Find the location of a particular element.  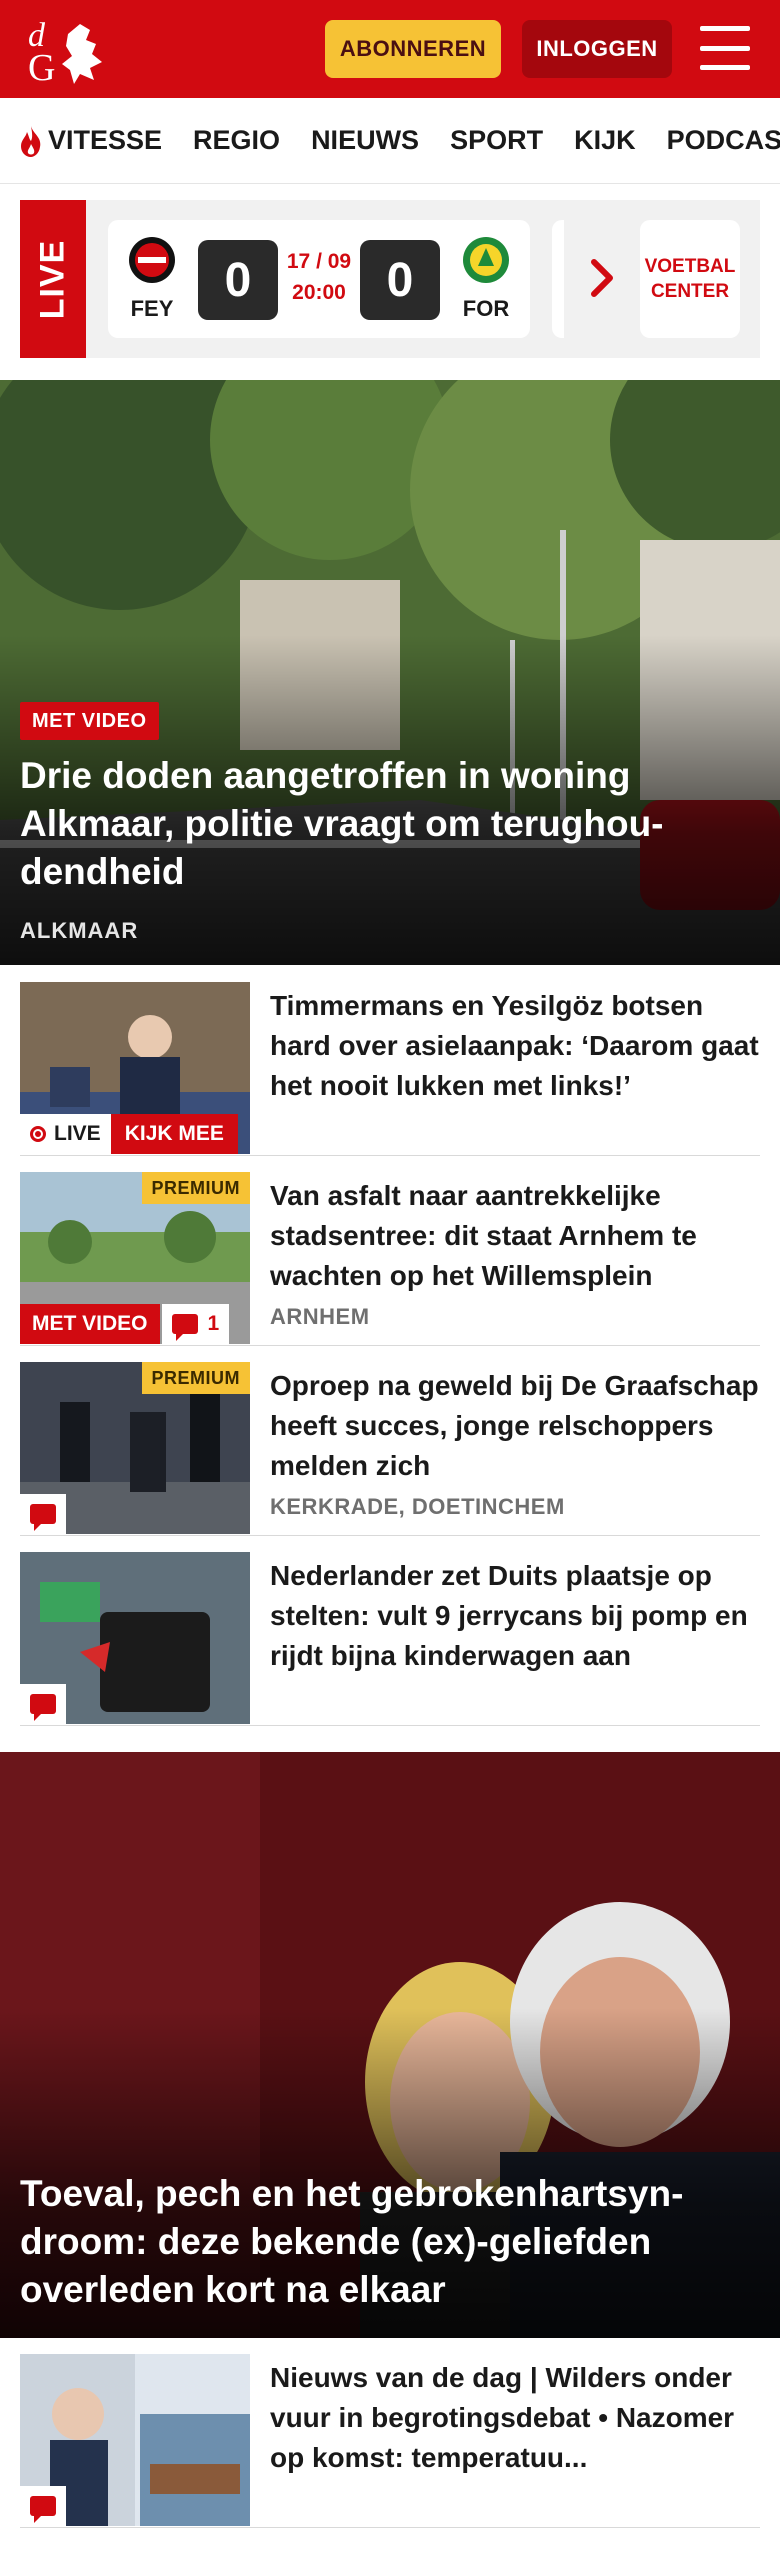

hero-location: ALKMAAR is located at coordinates (79, 930).